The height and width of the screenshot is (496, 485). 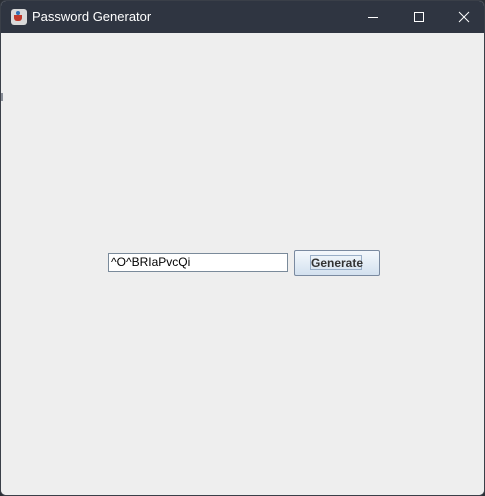 I want to click on maximize-button, so click(x=419, y=17).